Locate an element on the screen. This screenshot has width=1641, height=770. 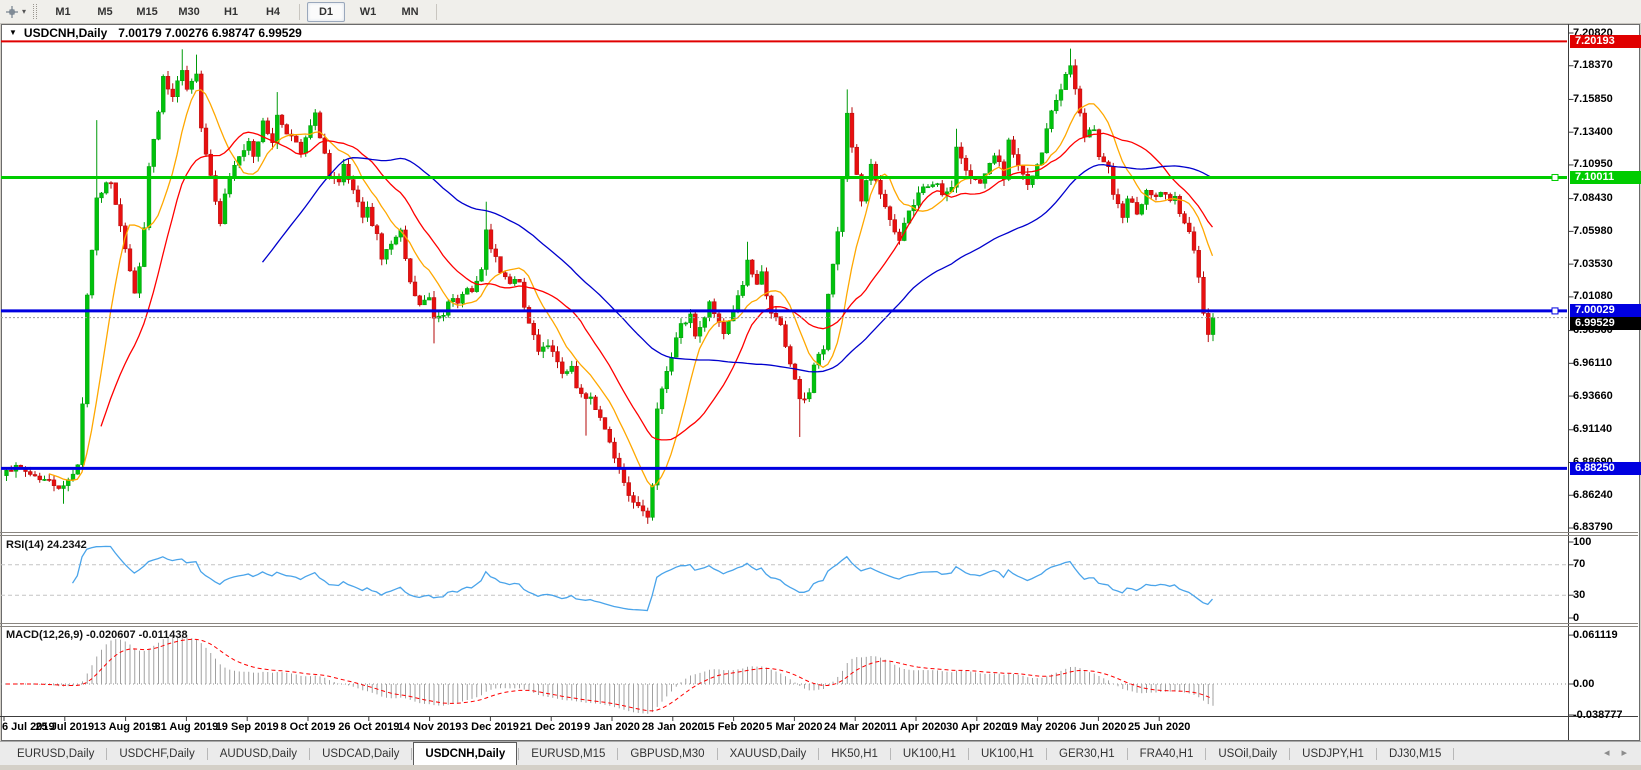
chart-tab-eurusd-daily: EURUSD,Daily is located at coordinates (55, 754).